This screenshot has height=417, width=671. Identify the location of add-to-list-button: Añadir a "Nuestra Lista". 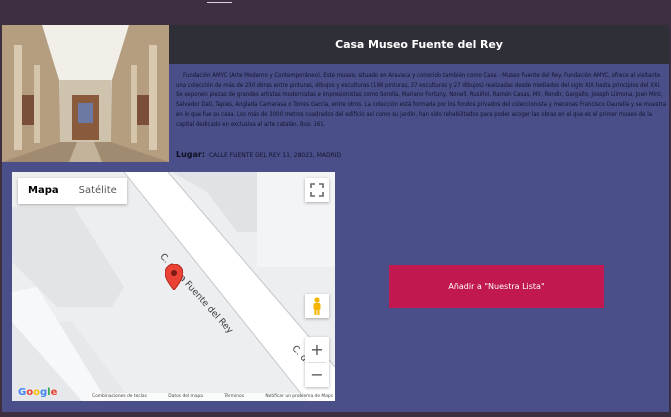
(496, 286).